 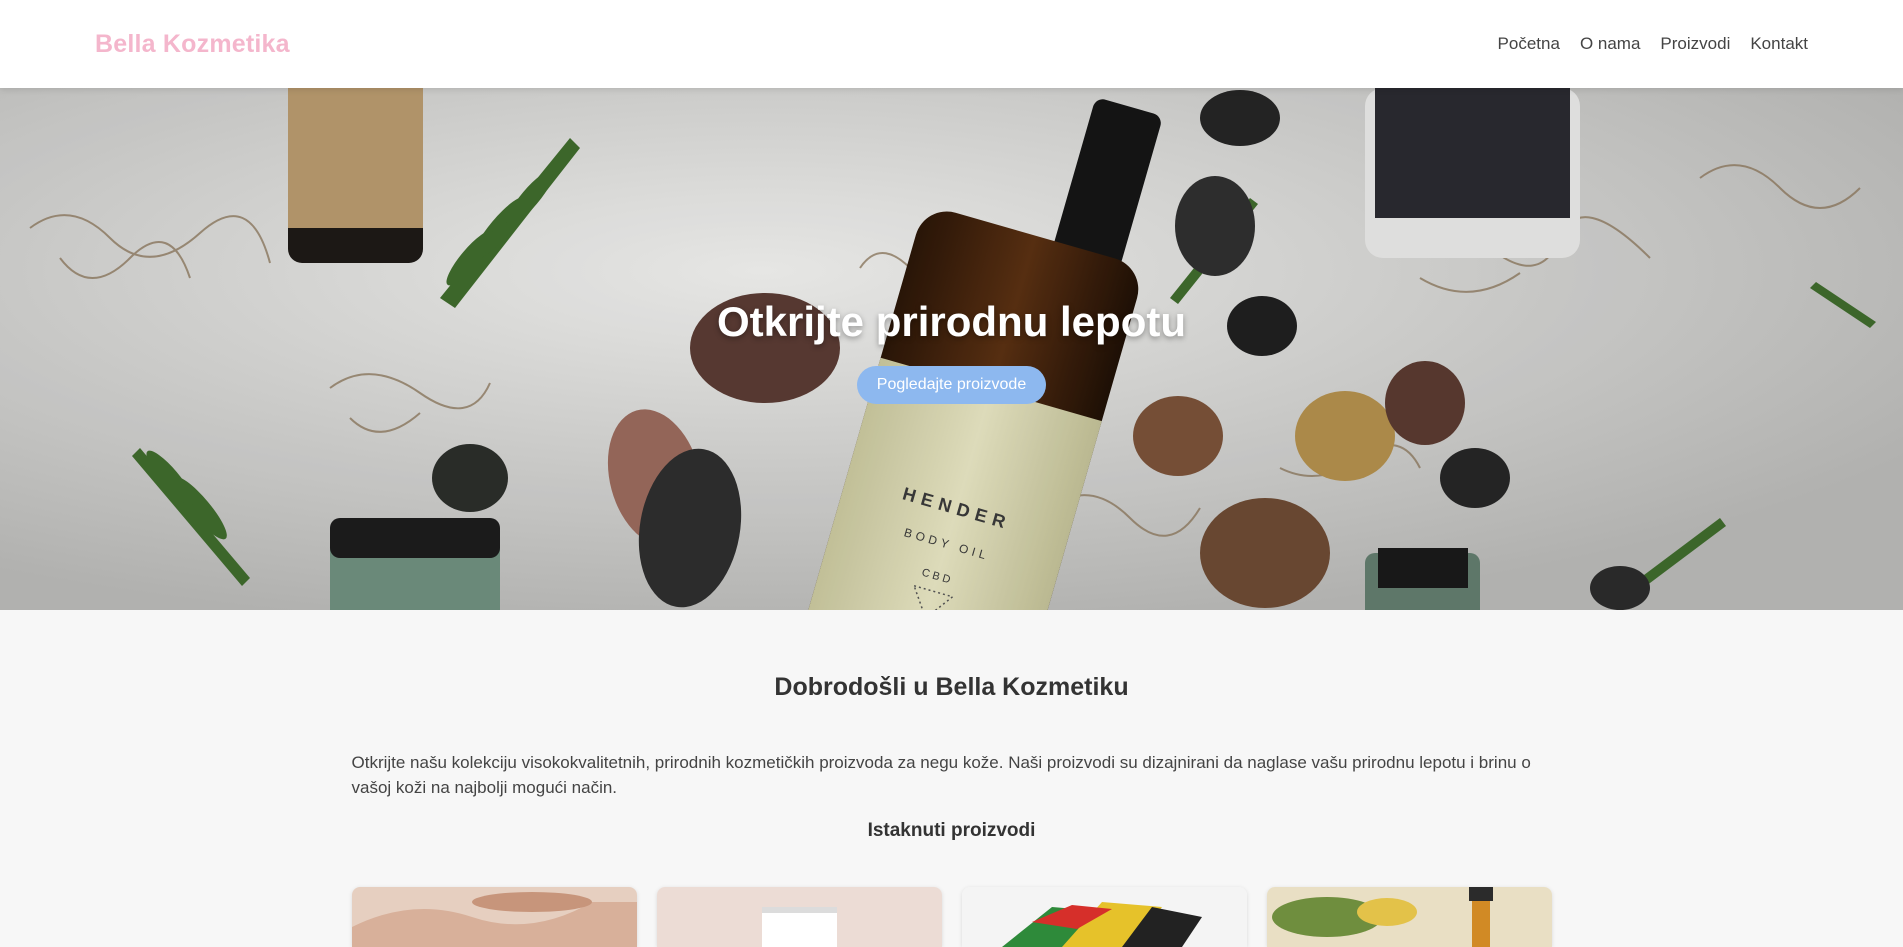 I want to click on nav-link-proizvodi: Proizvodi, so click(x=1695, y=44).